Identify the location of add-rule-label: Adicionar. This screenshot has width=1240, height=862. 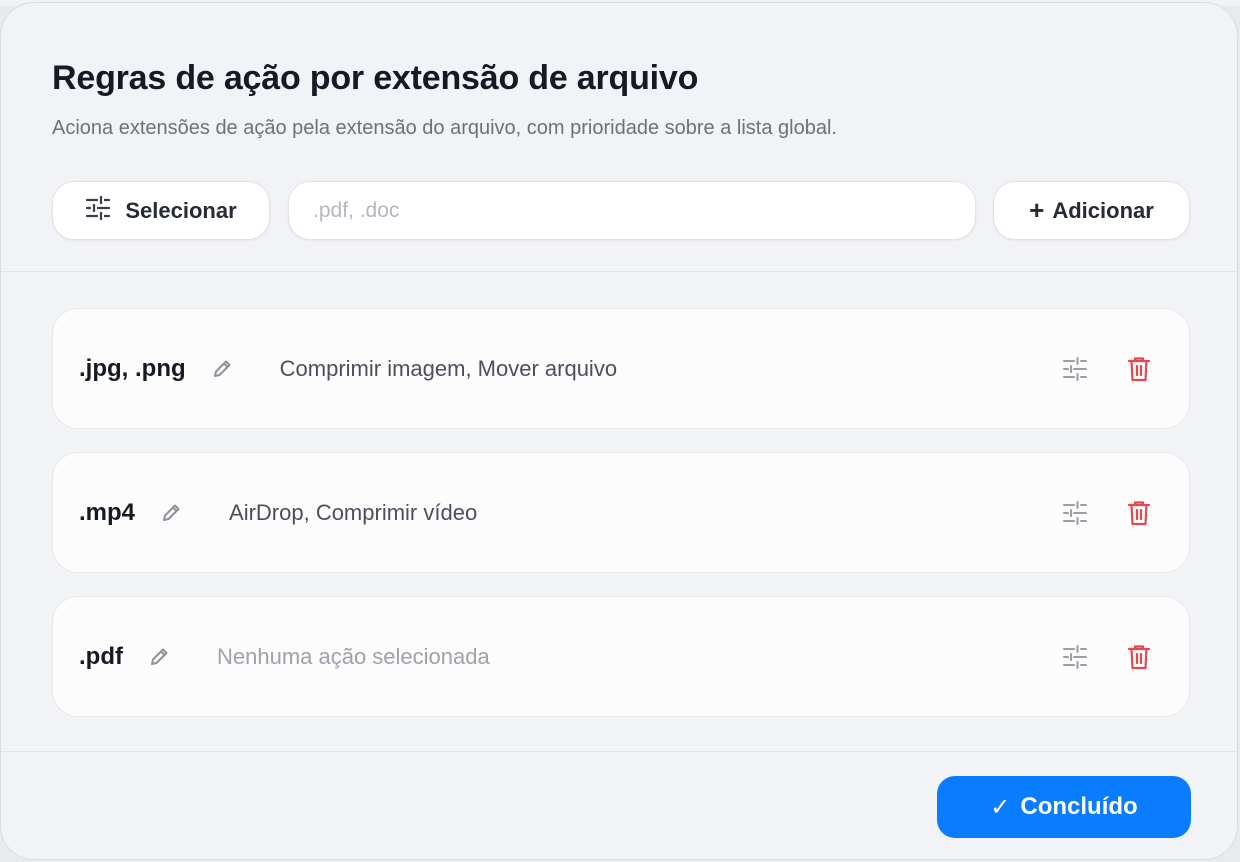
(1103, 210).